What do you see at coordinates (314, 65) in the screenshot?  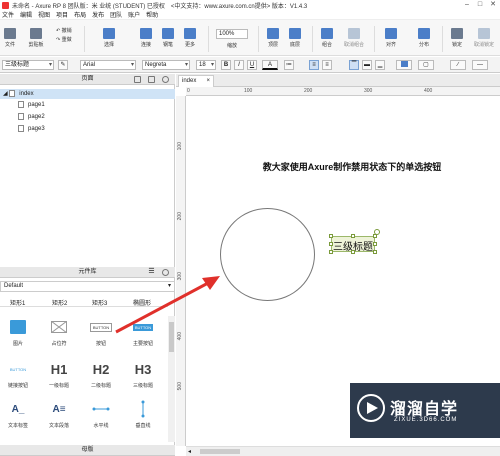 I see `align-left-icon: ≡` at bounding box center [314, 65].